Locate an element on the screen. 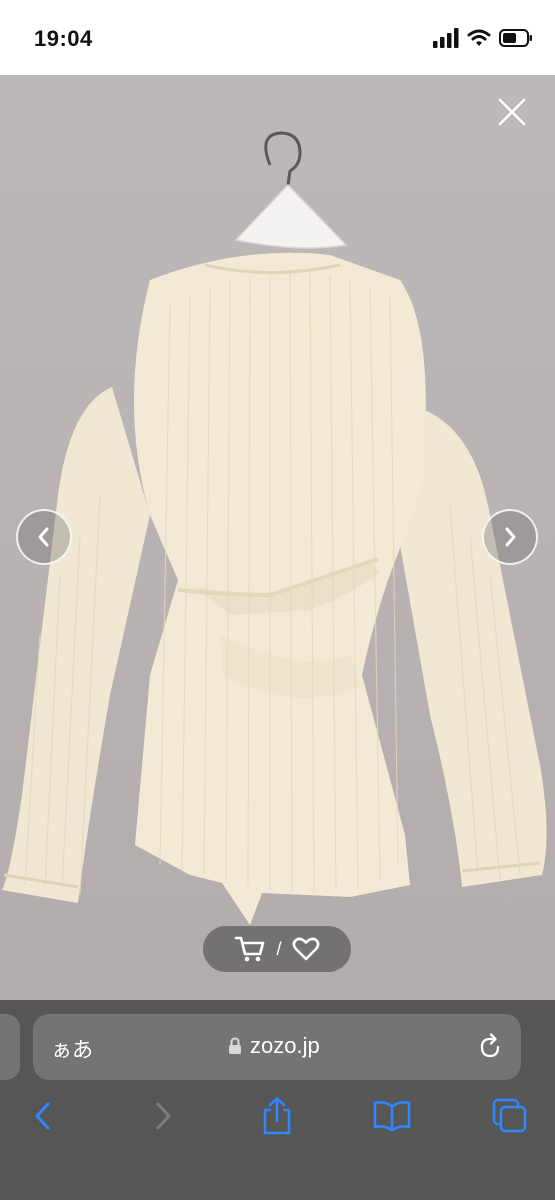  cart-favorite-pill: / is located at coordinates (277, 949).